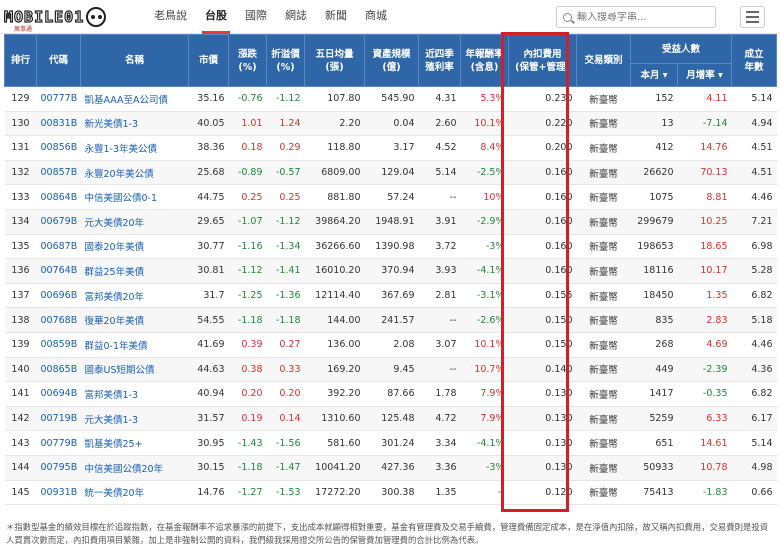  I want to click on cell-name: 國泰US短期公債, so click(134, 370).